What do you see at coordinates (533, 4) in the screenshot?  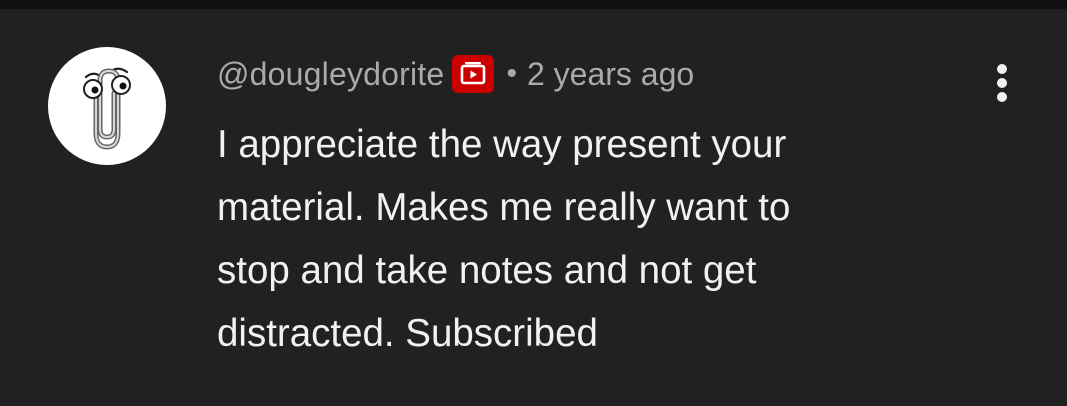 I see `top-divider` at bounding box center [533, 4].